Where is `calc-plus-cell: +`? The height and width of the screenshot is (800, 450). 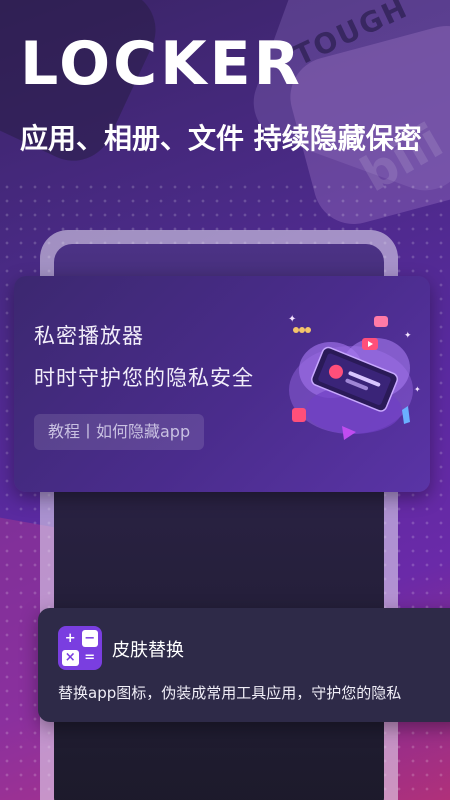 calc-plus-cell: + is located at coordinates (70, 638).